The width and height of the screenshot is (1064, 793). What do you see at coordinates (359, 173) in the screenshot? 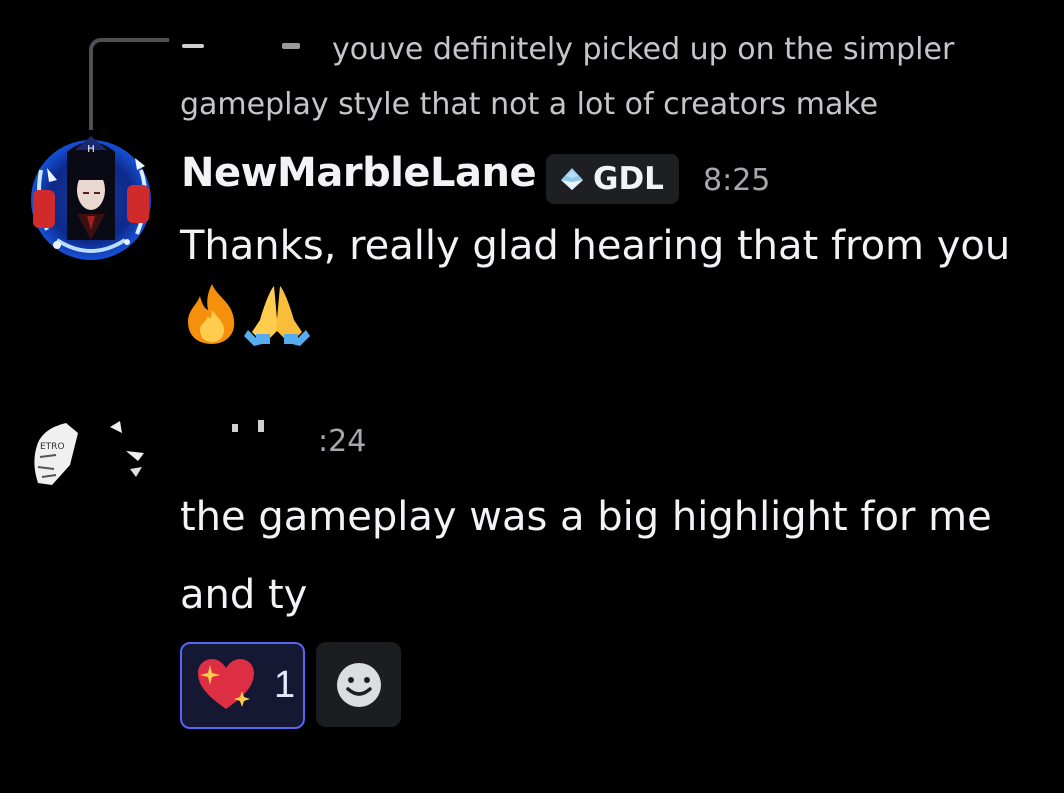
I see `username: NewMarbleLane` at bounding box center [359, 173].